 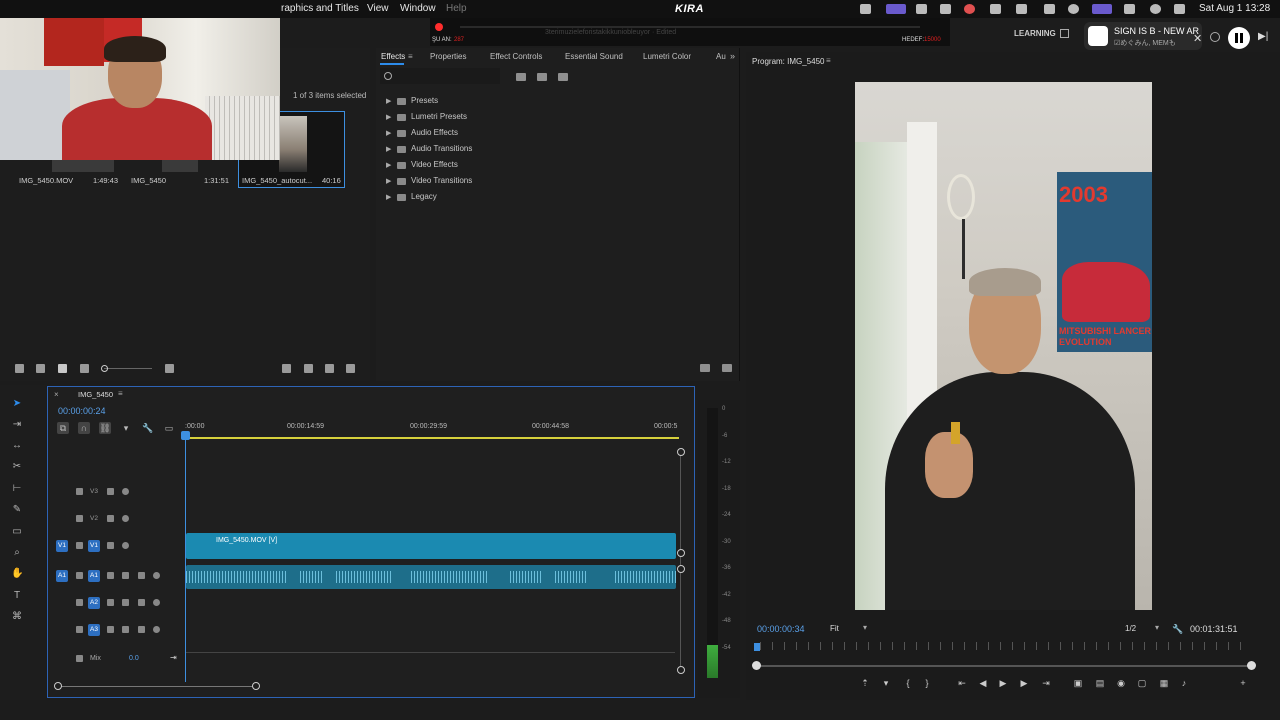 I want to click on selection-tool-icon: ➤, so click(x=17, y=404).